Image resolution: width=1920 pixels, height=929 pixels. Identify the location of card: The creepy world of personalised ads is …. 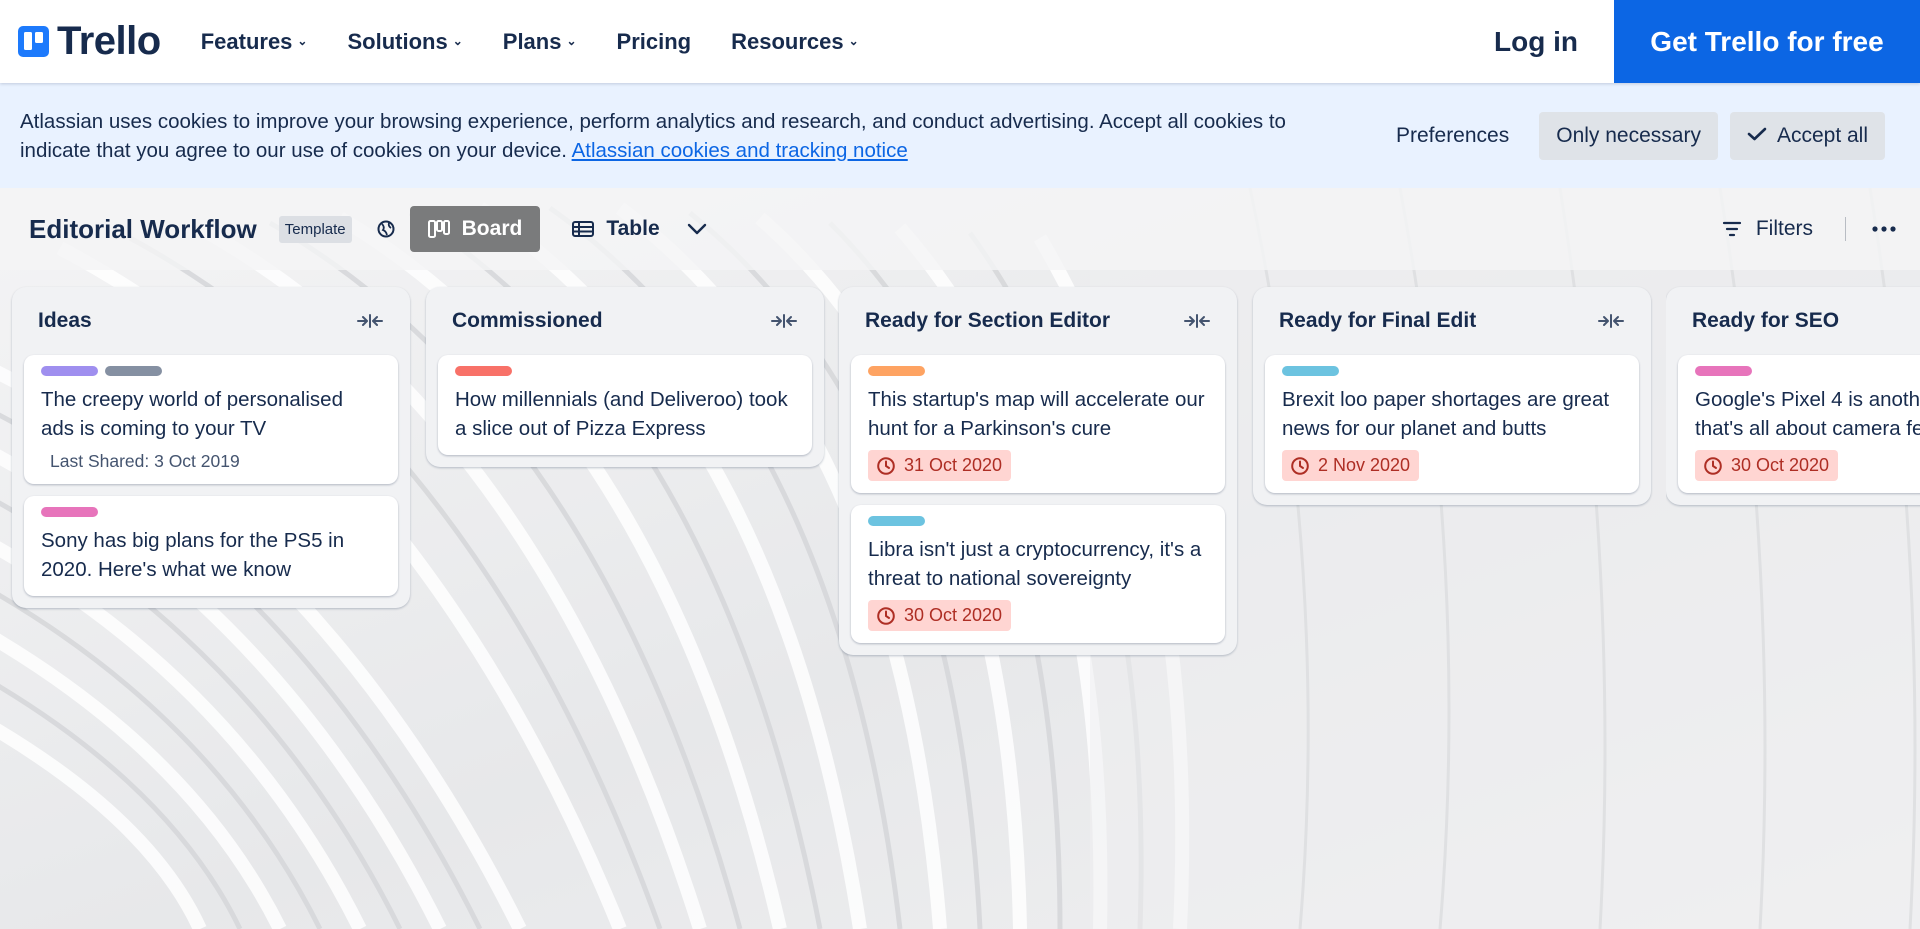
(211, 419).